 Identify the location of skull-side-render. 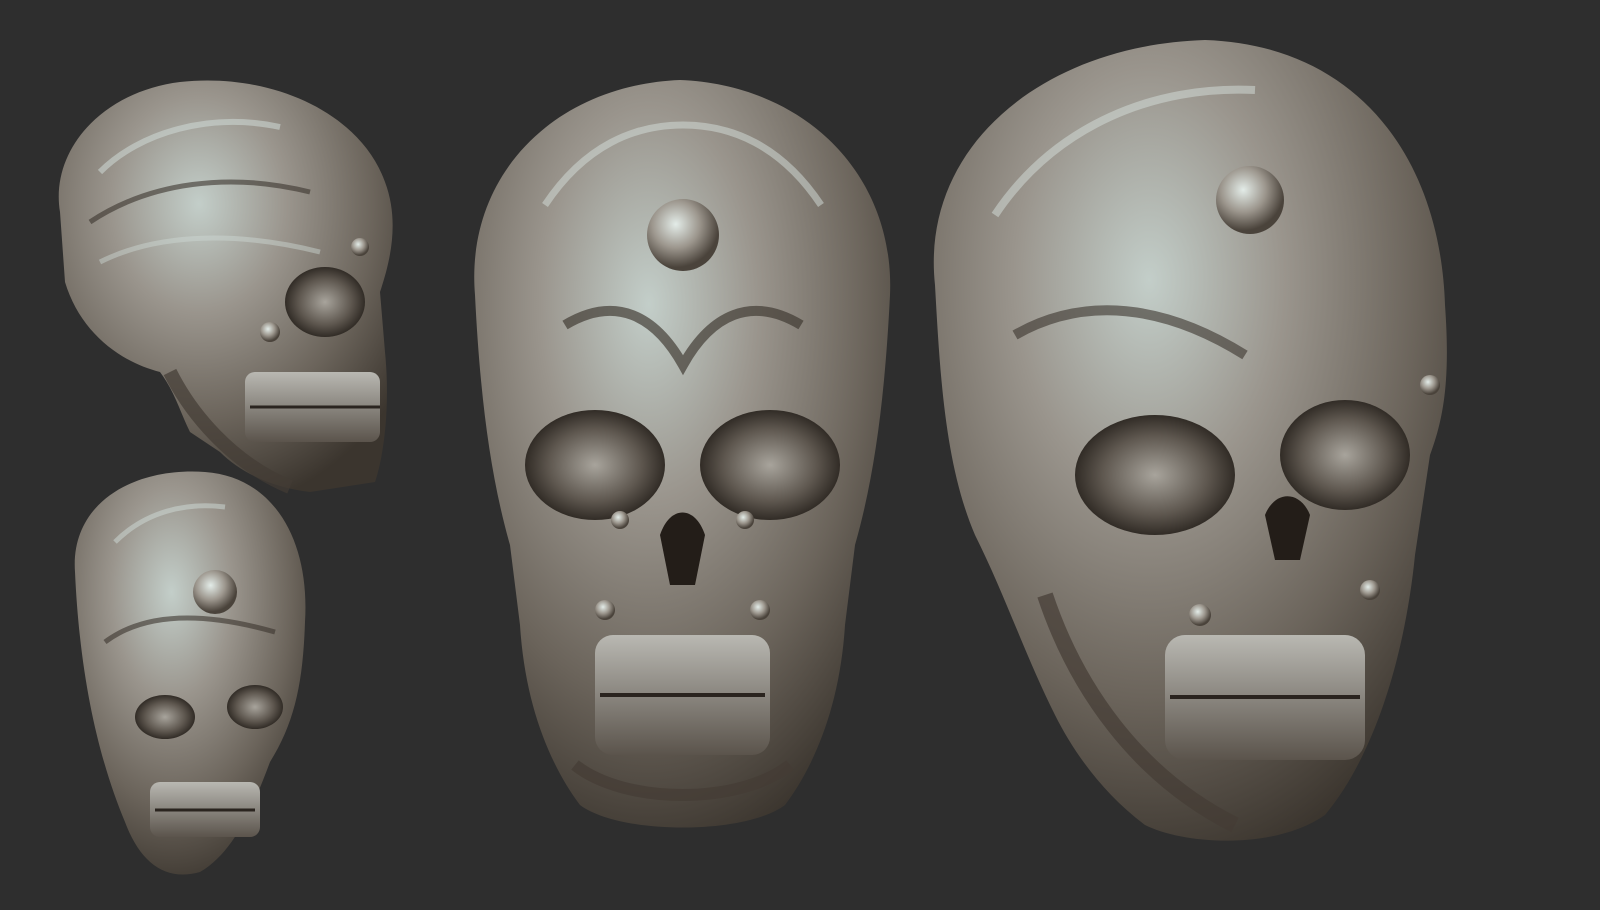
(225, 287).